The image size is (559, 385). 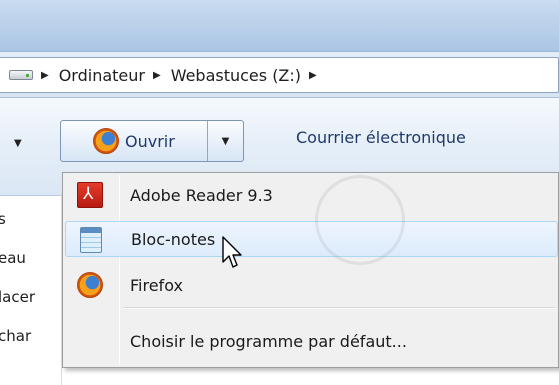 I want to click on drive-icon, so click(x=21, y=75).